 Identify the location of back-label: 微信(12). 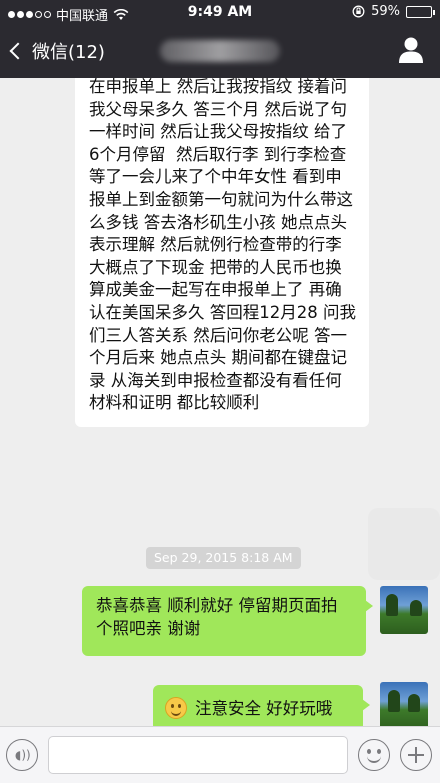
(68, 52).